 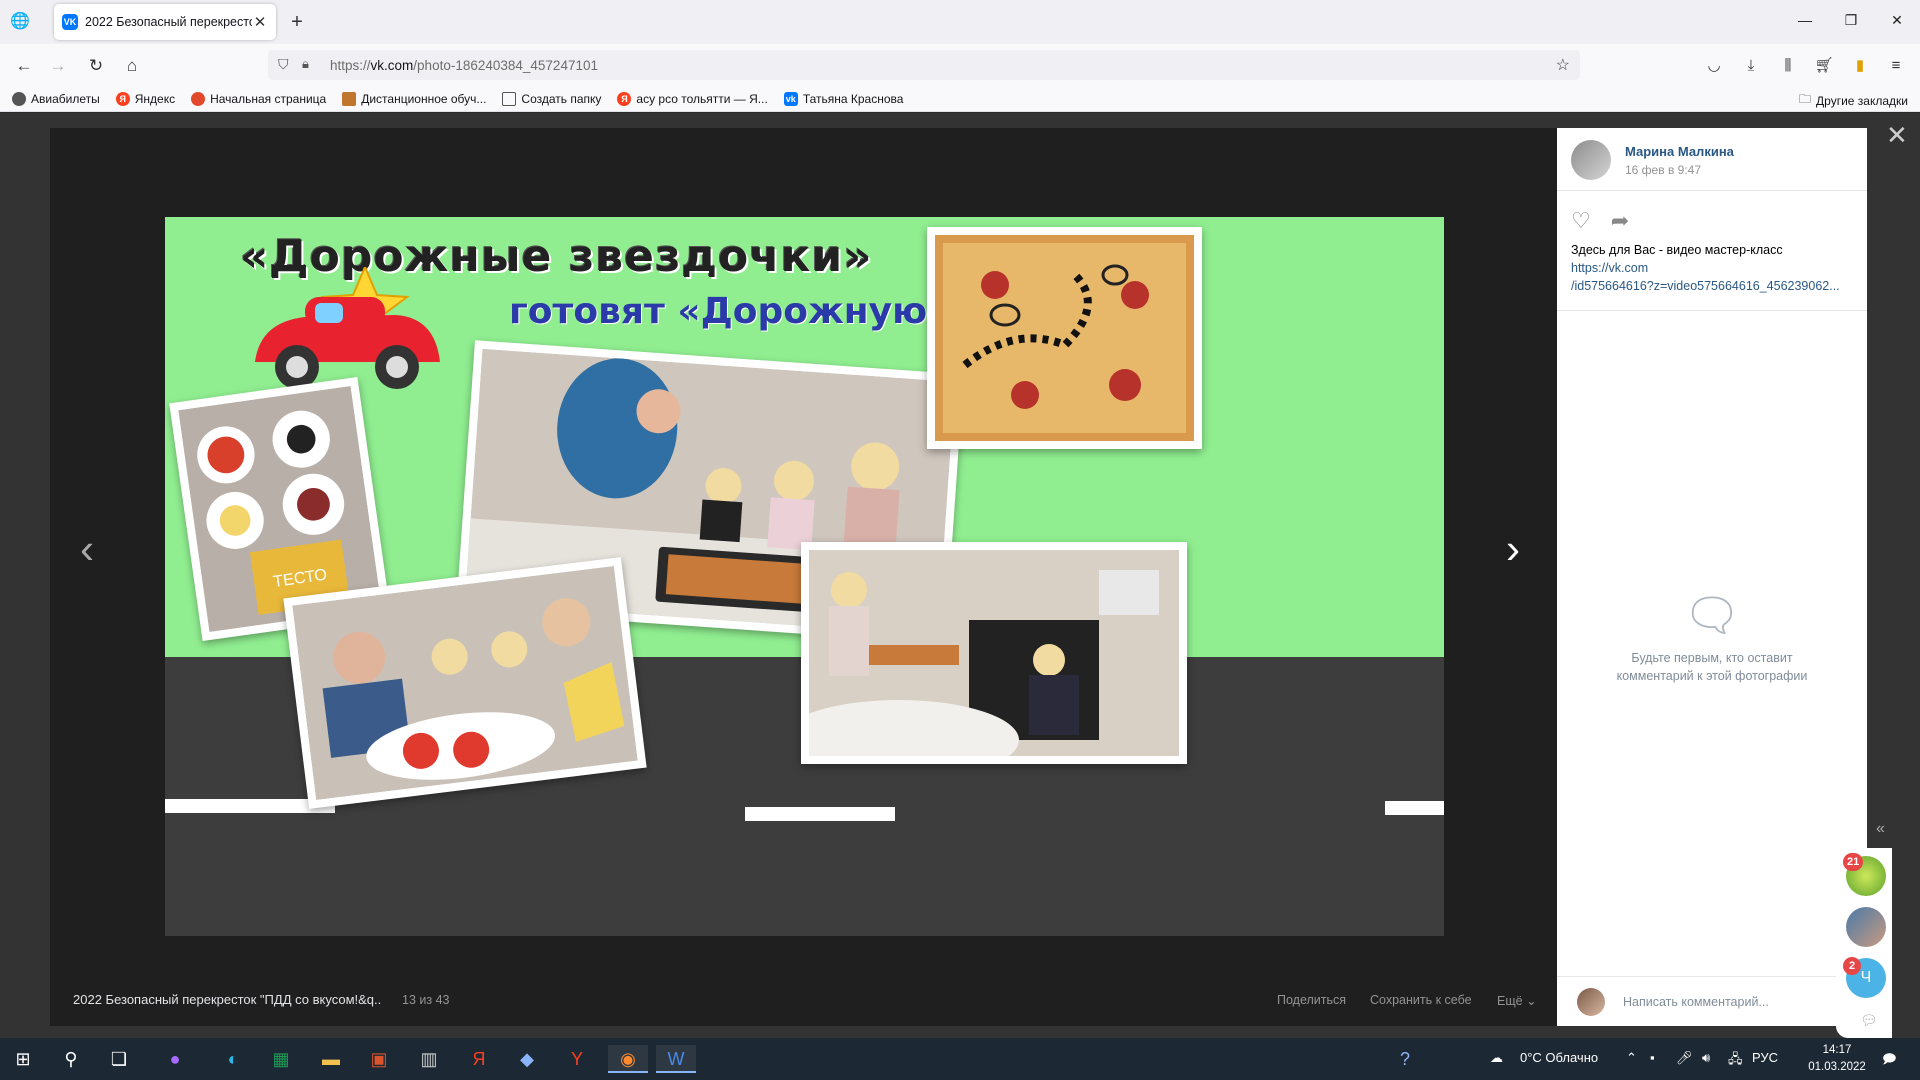 What do you see at coordinates (1679, 170) in the screenshot?
I see `post-date: 16 фев в 9:47` at bounding box center [1679, 170].